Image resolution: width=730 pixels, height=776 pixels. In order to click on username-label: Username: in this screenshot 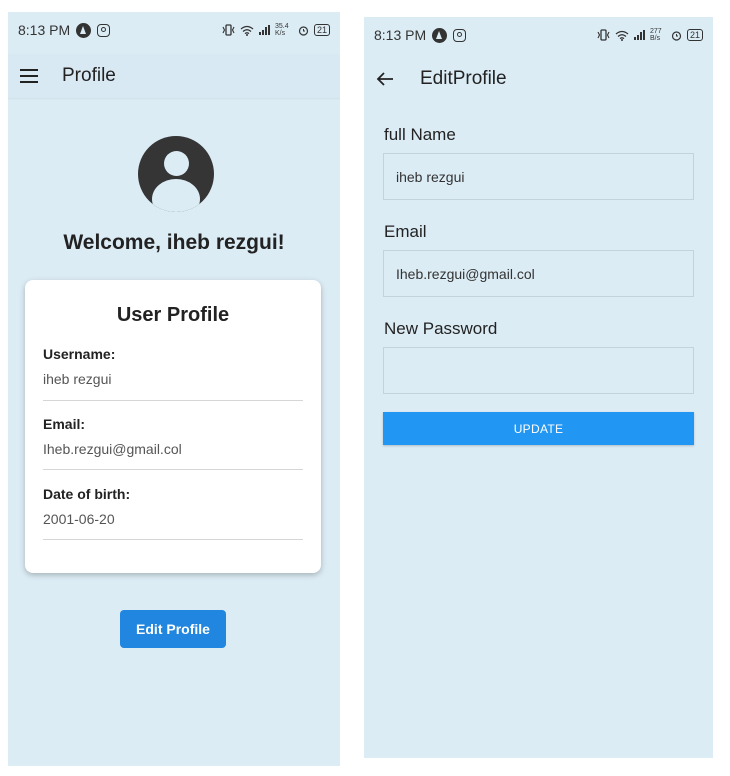, I will do `click(79, 354)`.